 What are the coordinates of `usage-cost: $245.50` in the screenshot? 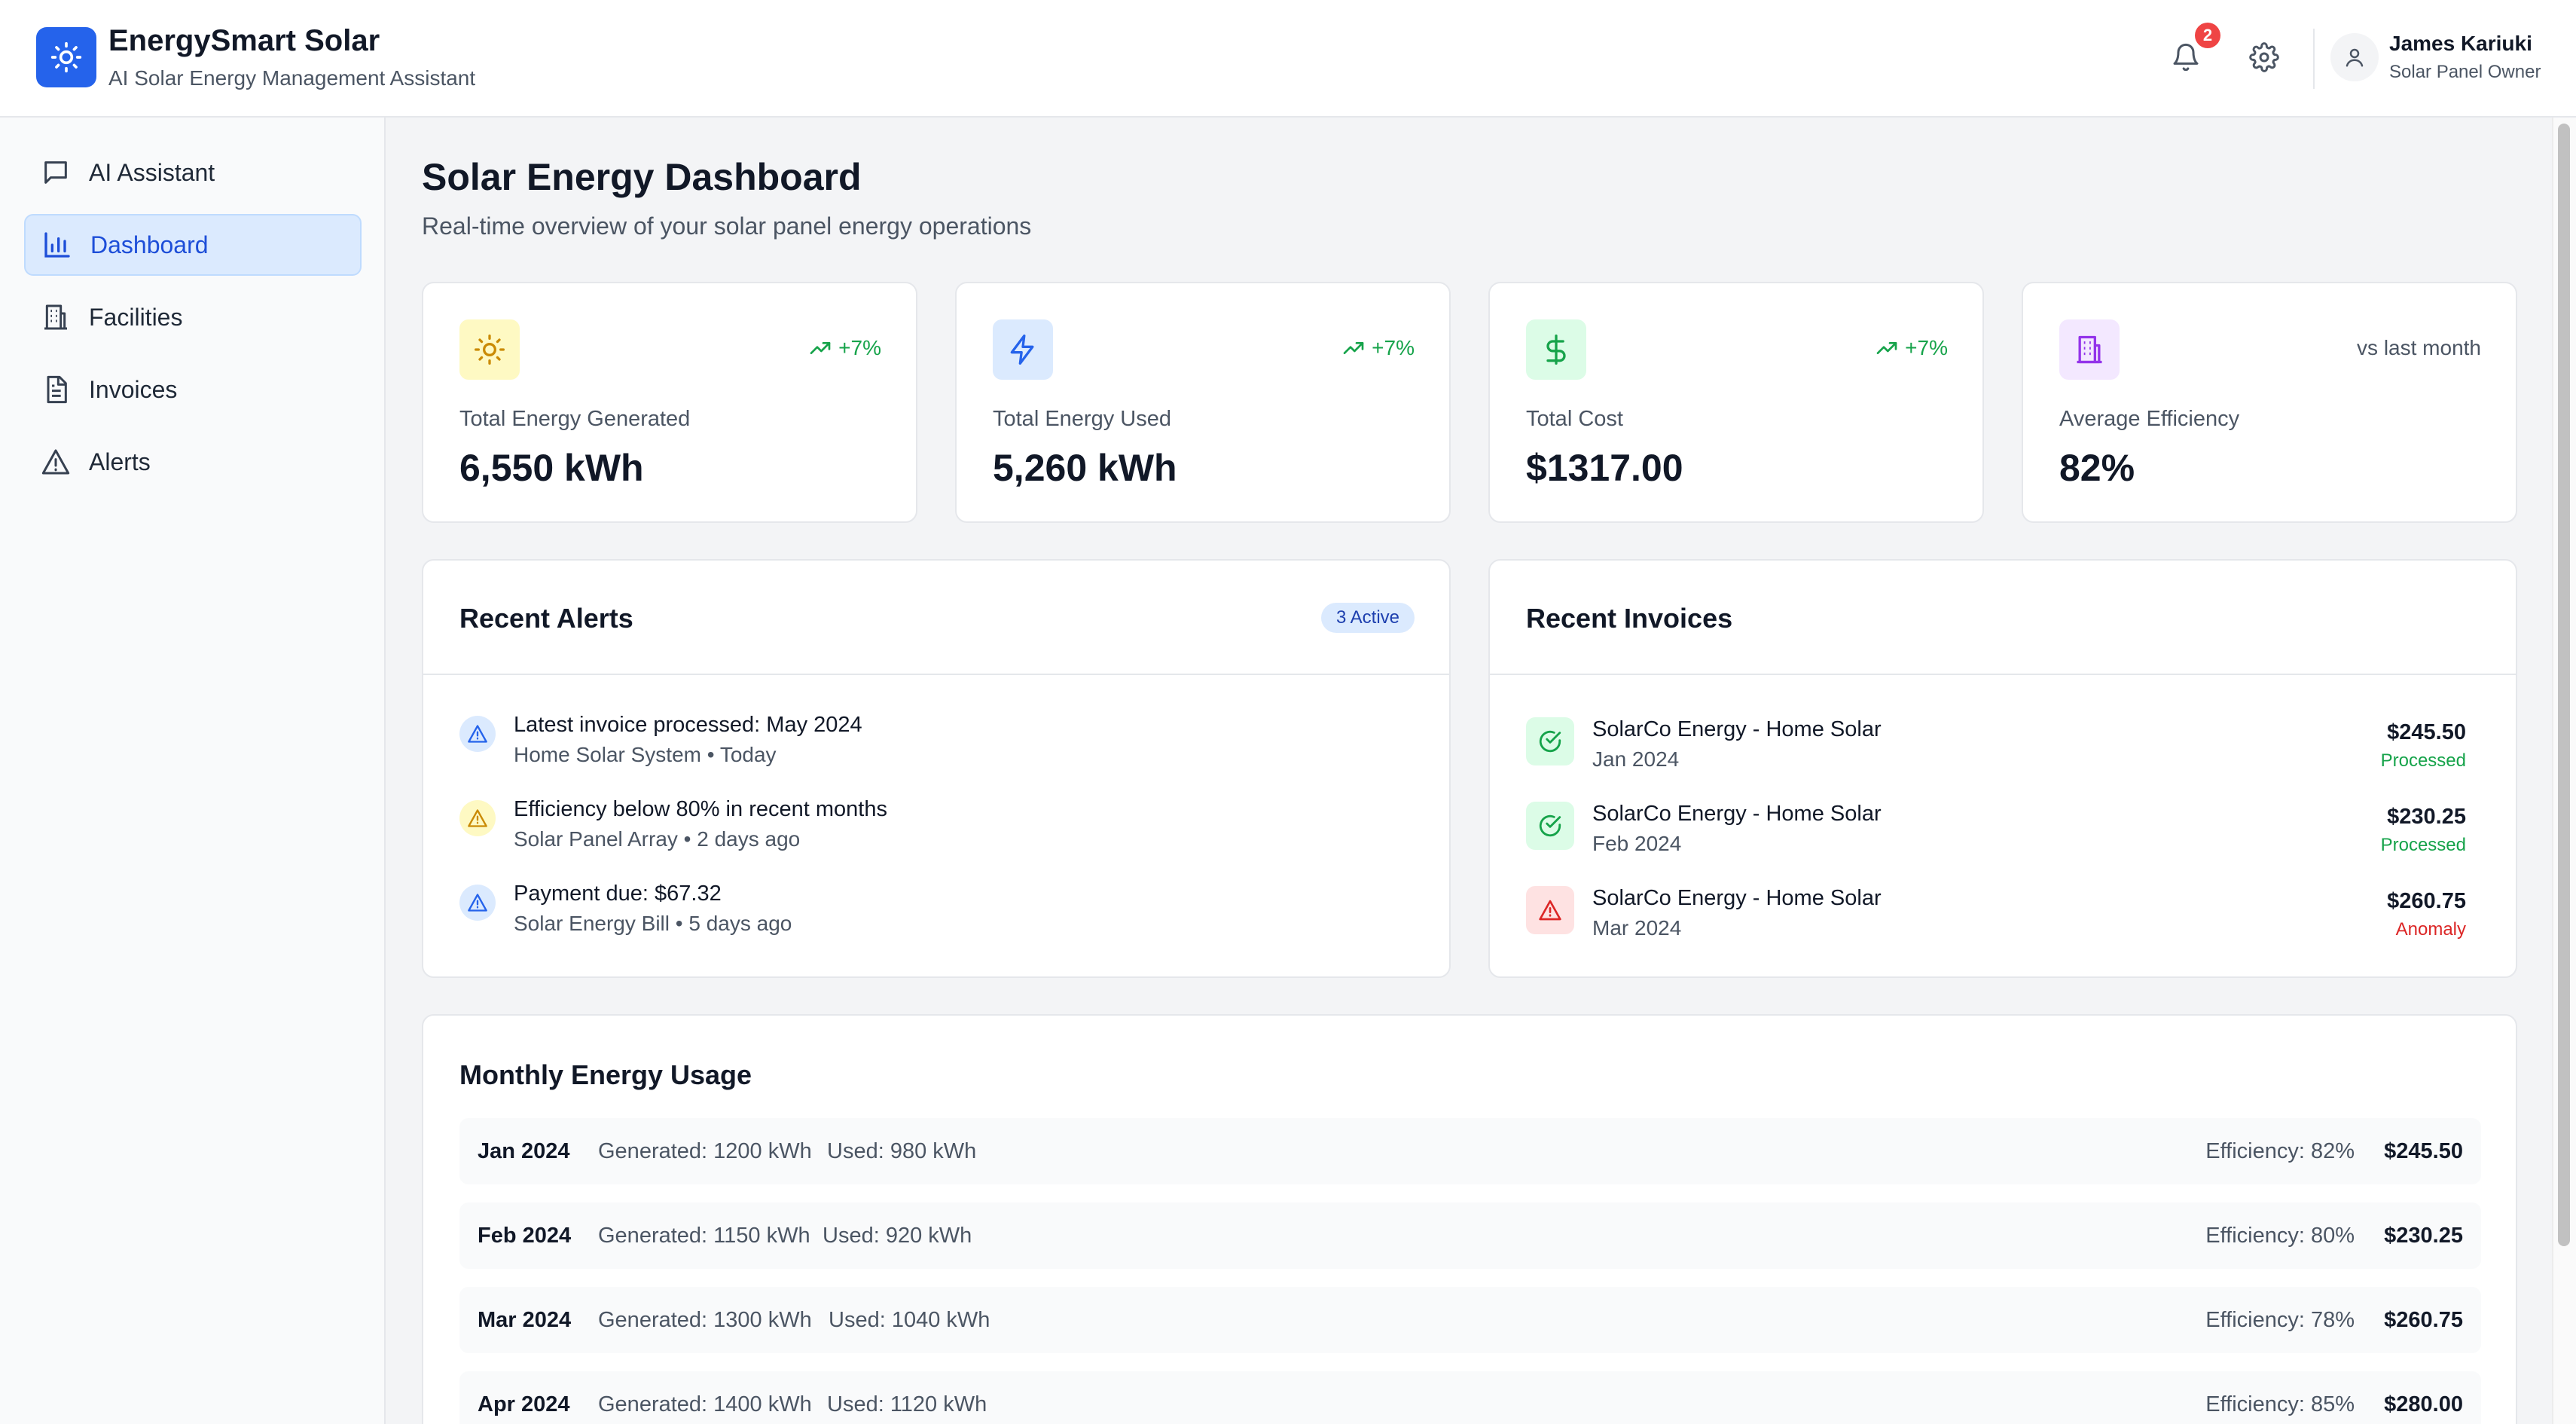 It's located at (2423, 1151).